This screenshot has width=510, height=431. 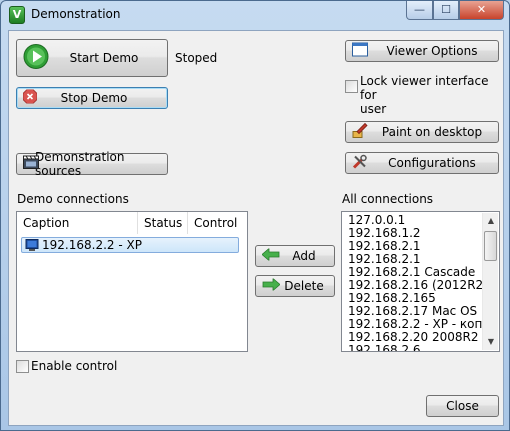 What do you see at coordinates (74, 366) in the screenshot?
I see `enable-control-label: Enable control` at bounding box center [74, 366].